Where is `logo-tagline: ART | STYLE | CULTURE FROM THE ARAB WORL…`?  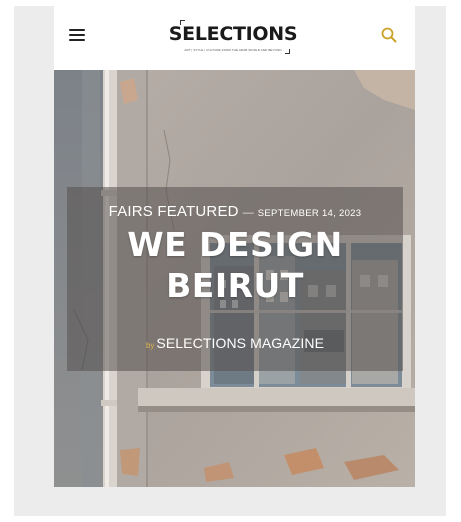
logo-tagline: ART | STYLE | CULTURE FROM THE ARAB WORL… is located at coordinates (233, 50).